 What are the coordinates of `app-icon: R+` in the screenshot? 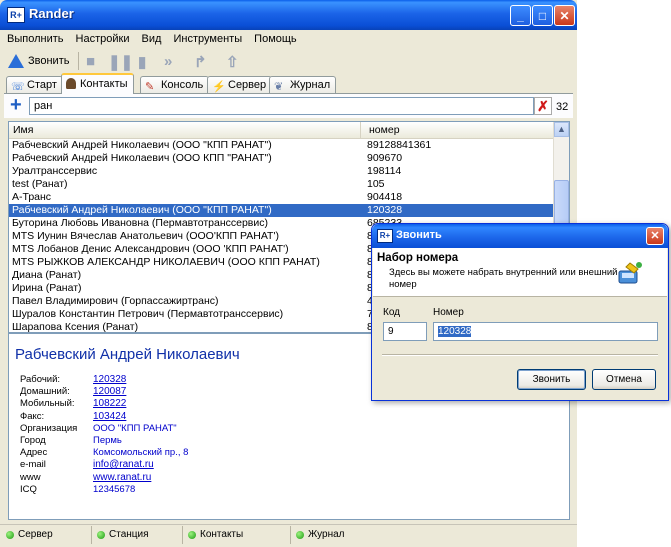 It's located at (385, 236).